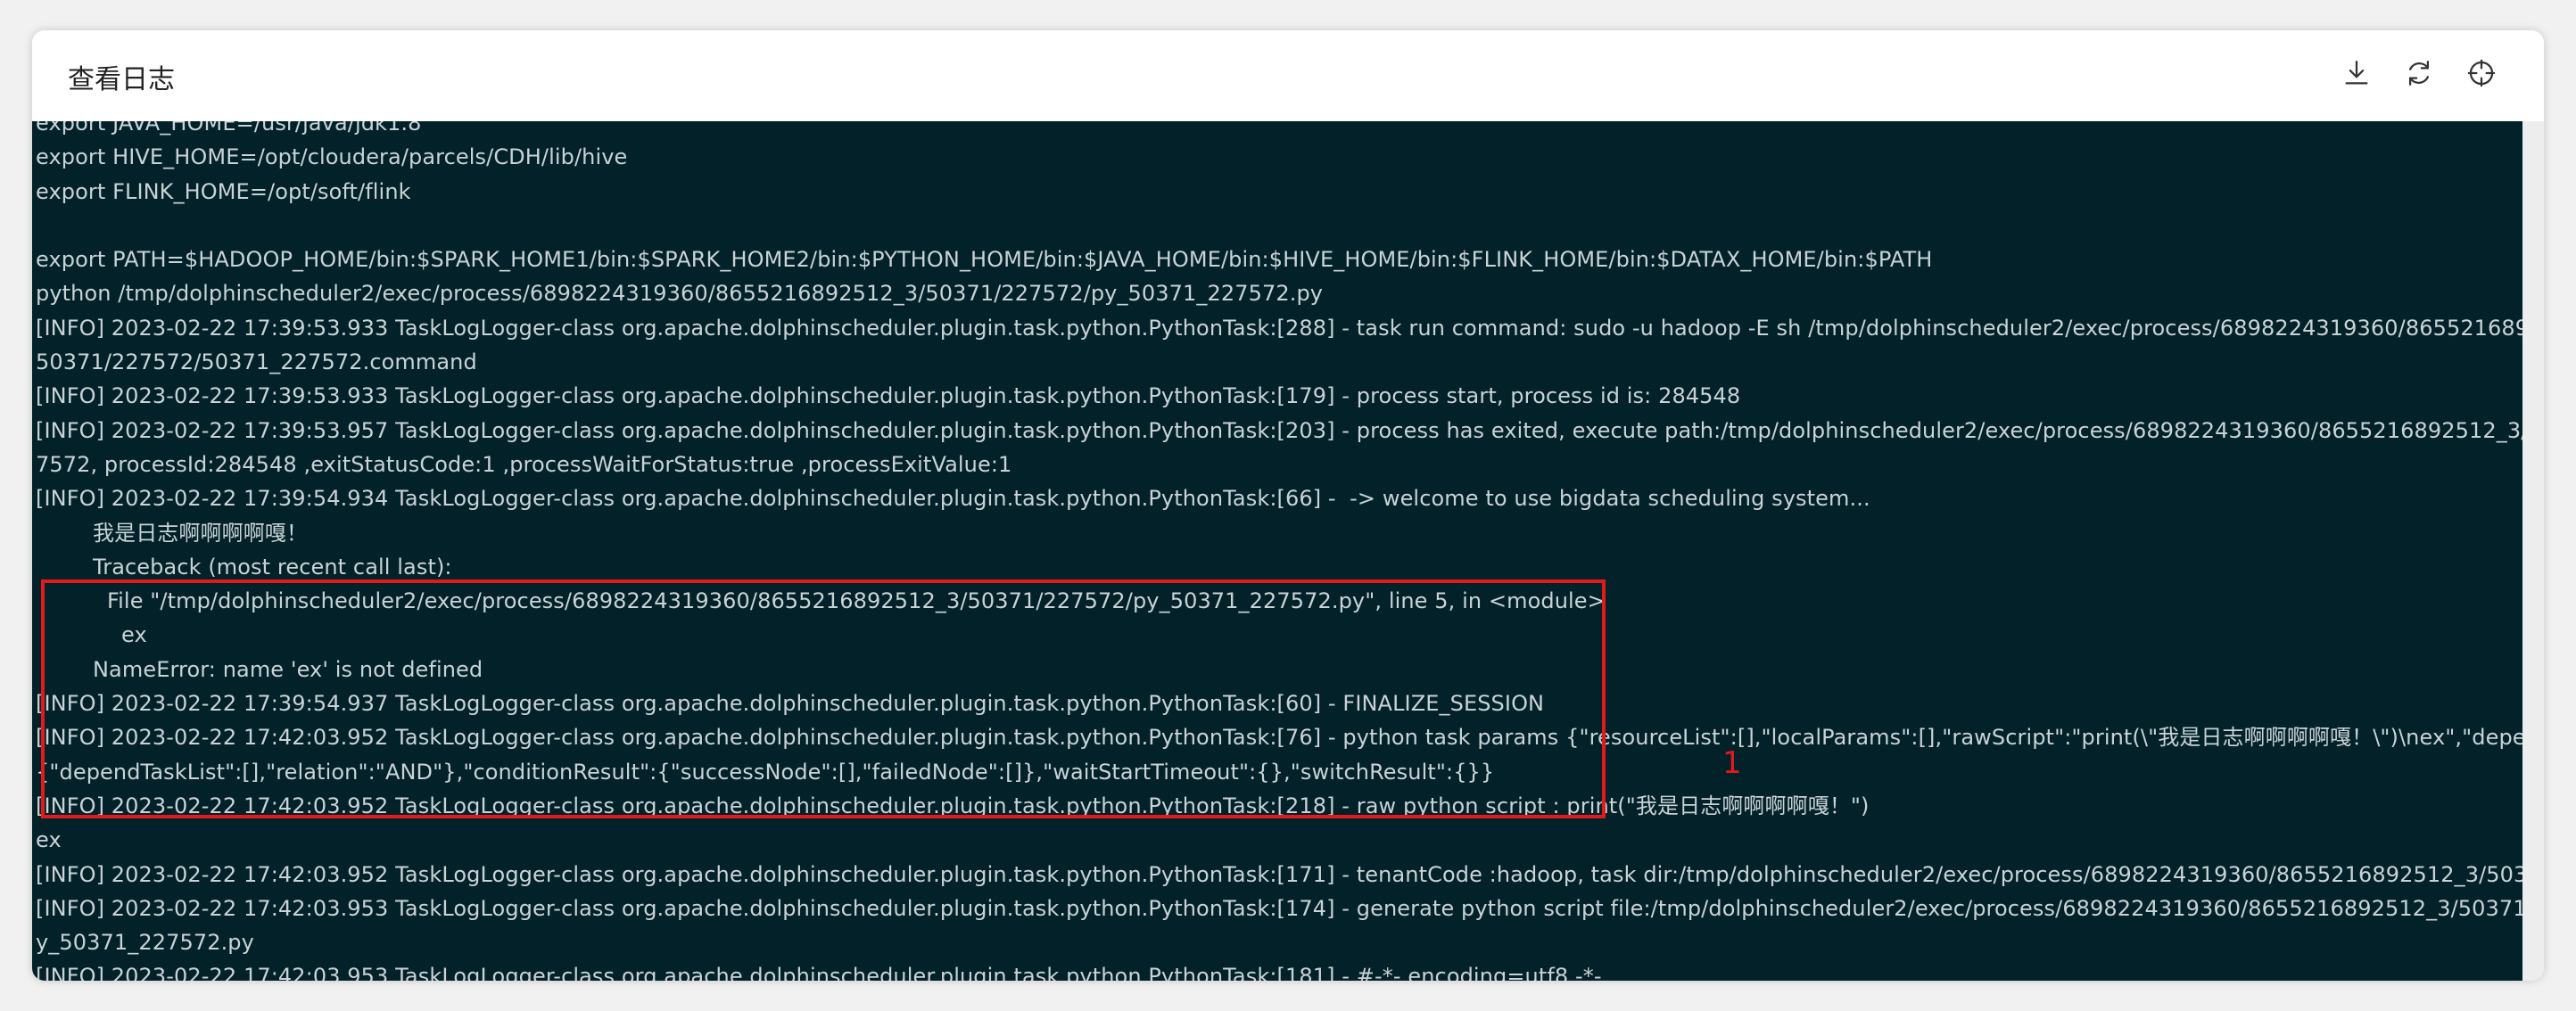 The height and width of the screenshot is (1011, 2576). Describe the element at coordinates (1732, 763) in the screenshot. I see `annotation-label: 1` at that location.